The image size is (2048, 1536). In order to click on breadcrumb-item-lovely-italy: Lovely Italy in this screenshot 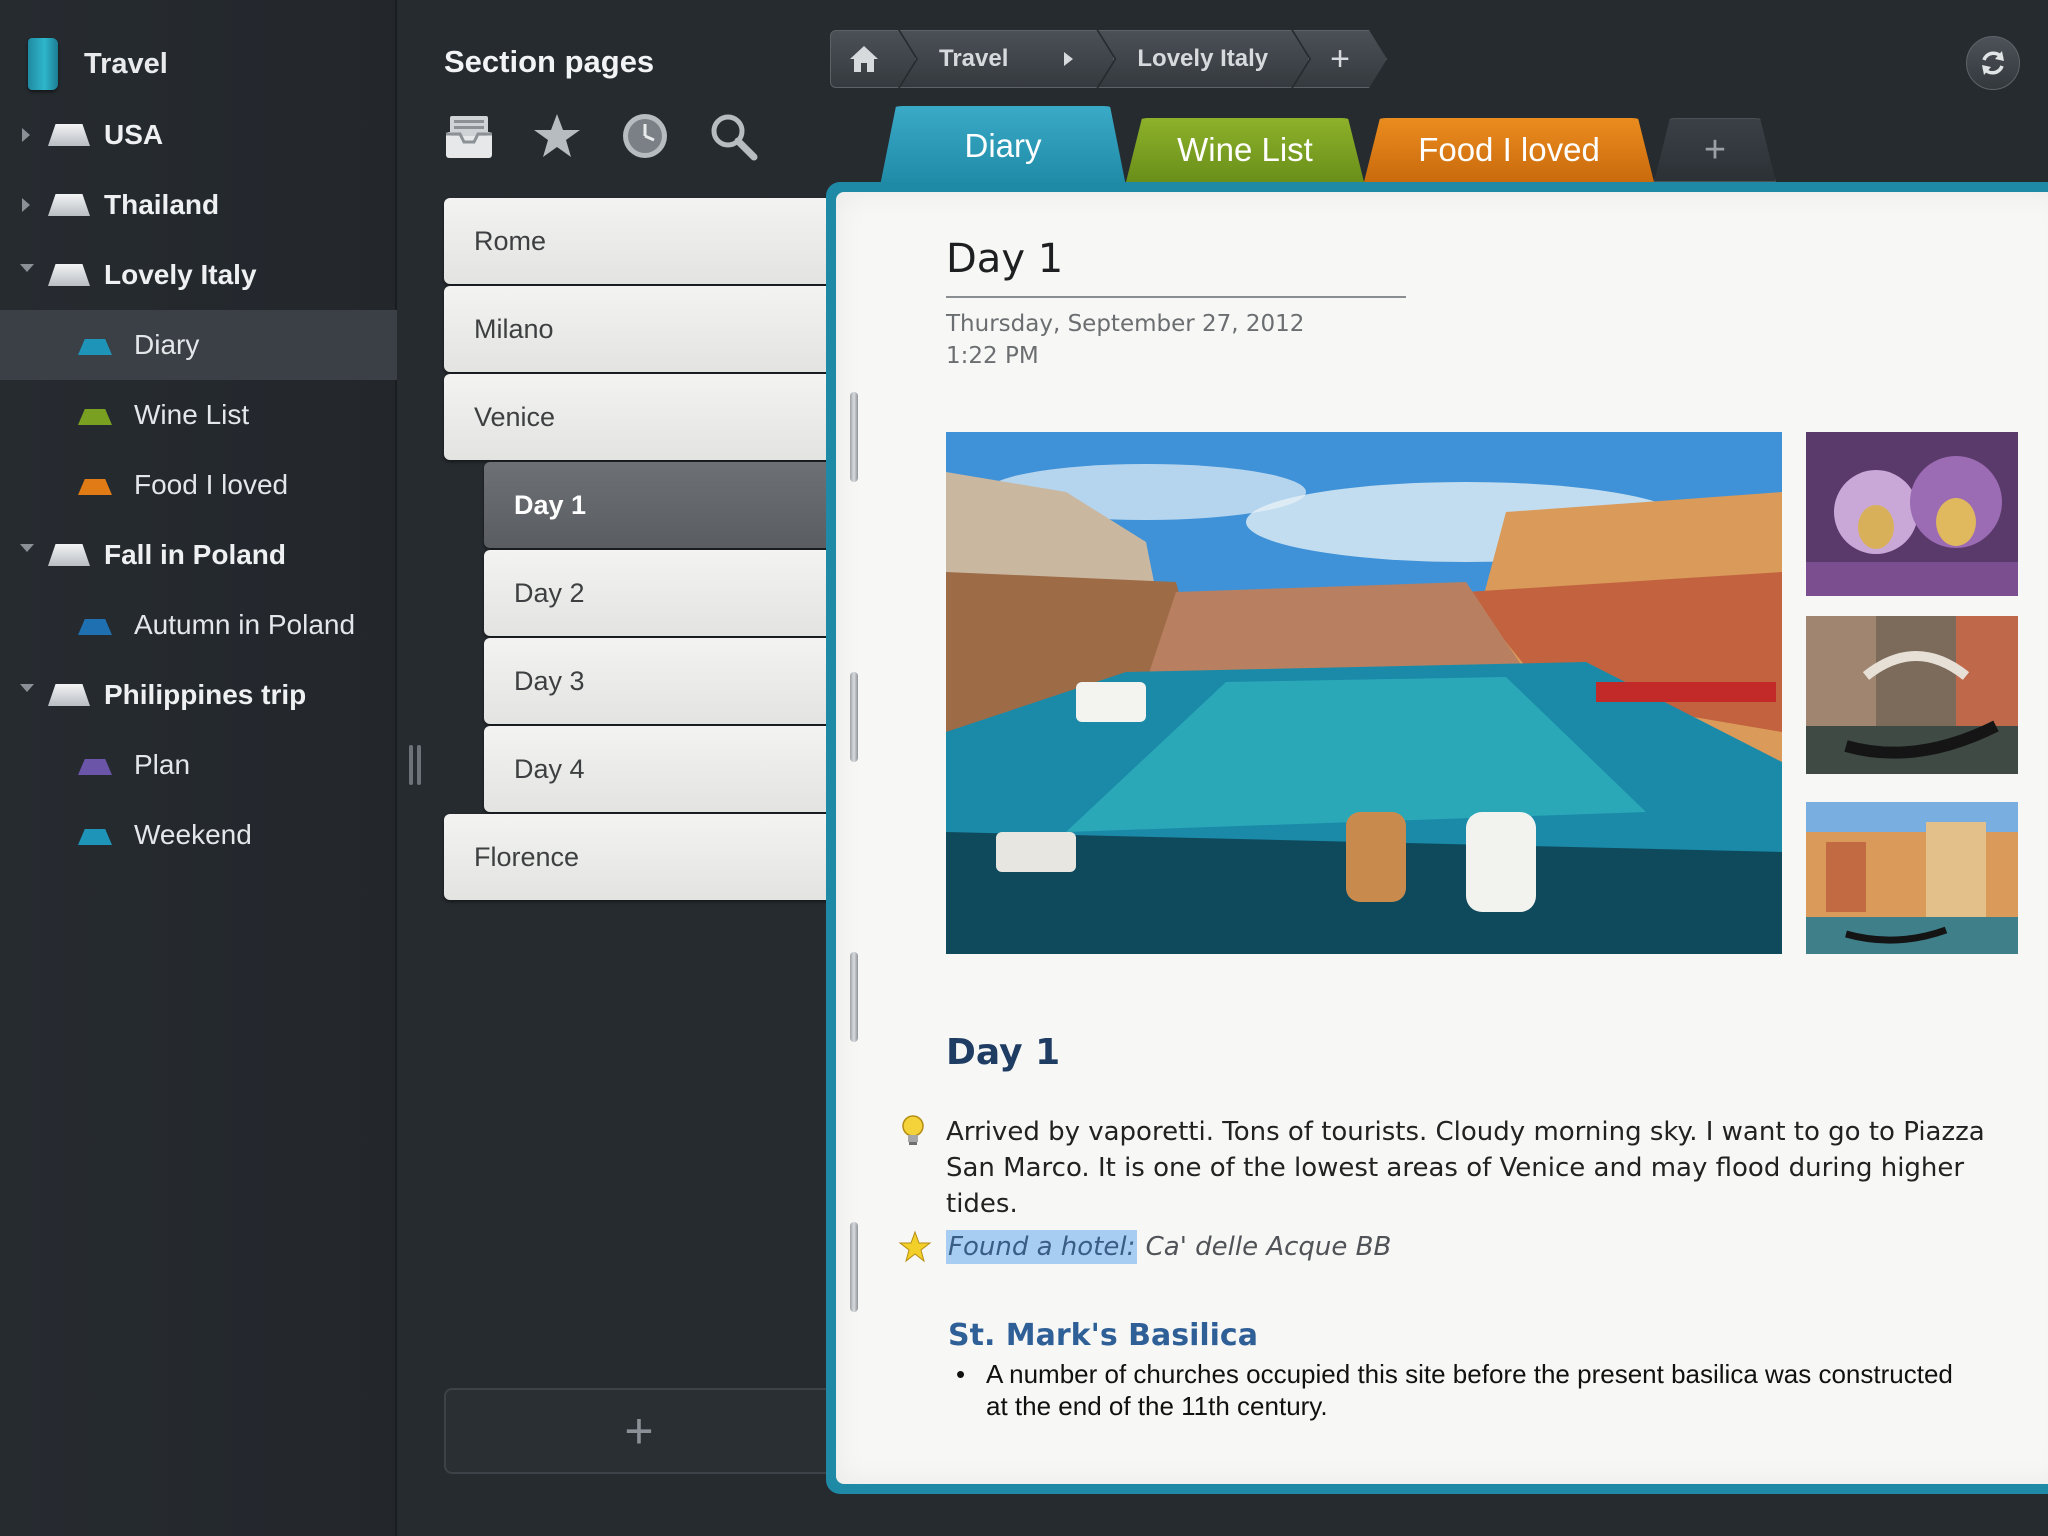, I will do `click(1203, 59)`.